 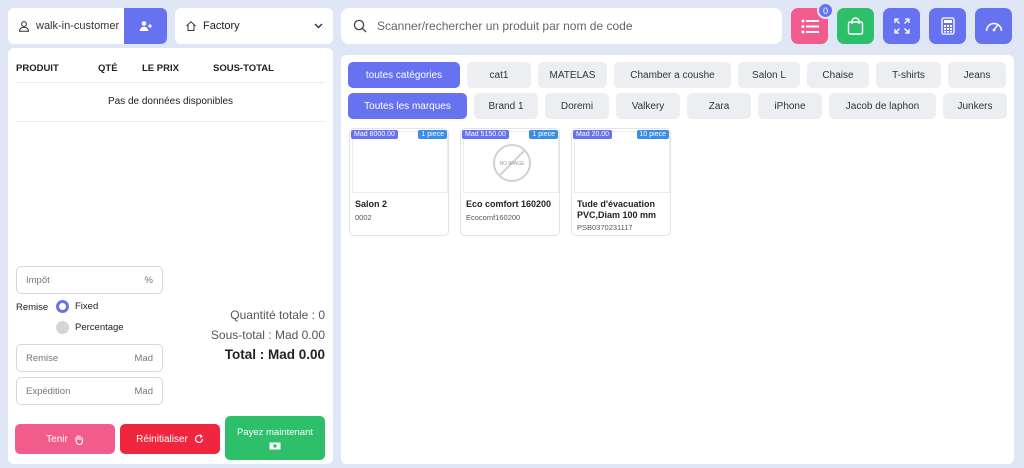 I want to click on add-customer-button, so click(x=145, y=26).